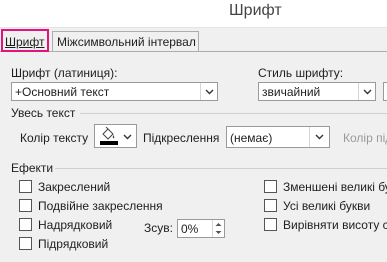  Describe the element at coordinates (301, 73) in the screenshot. I see `font-style-label: Стиль шрифту:` at that location.